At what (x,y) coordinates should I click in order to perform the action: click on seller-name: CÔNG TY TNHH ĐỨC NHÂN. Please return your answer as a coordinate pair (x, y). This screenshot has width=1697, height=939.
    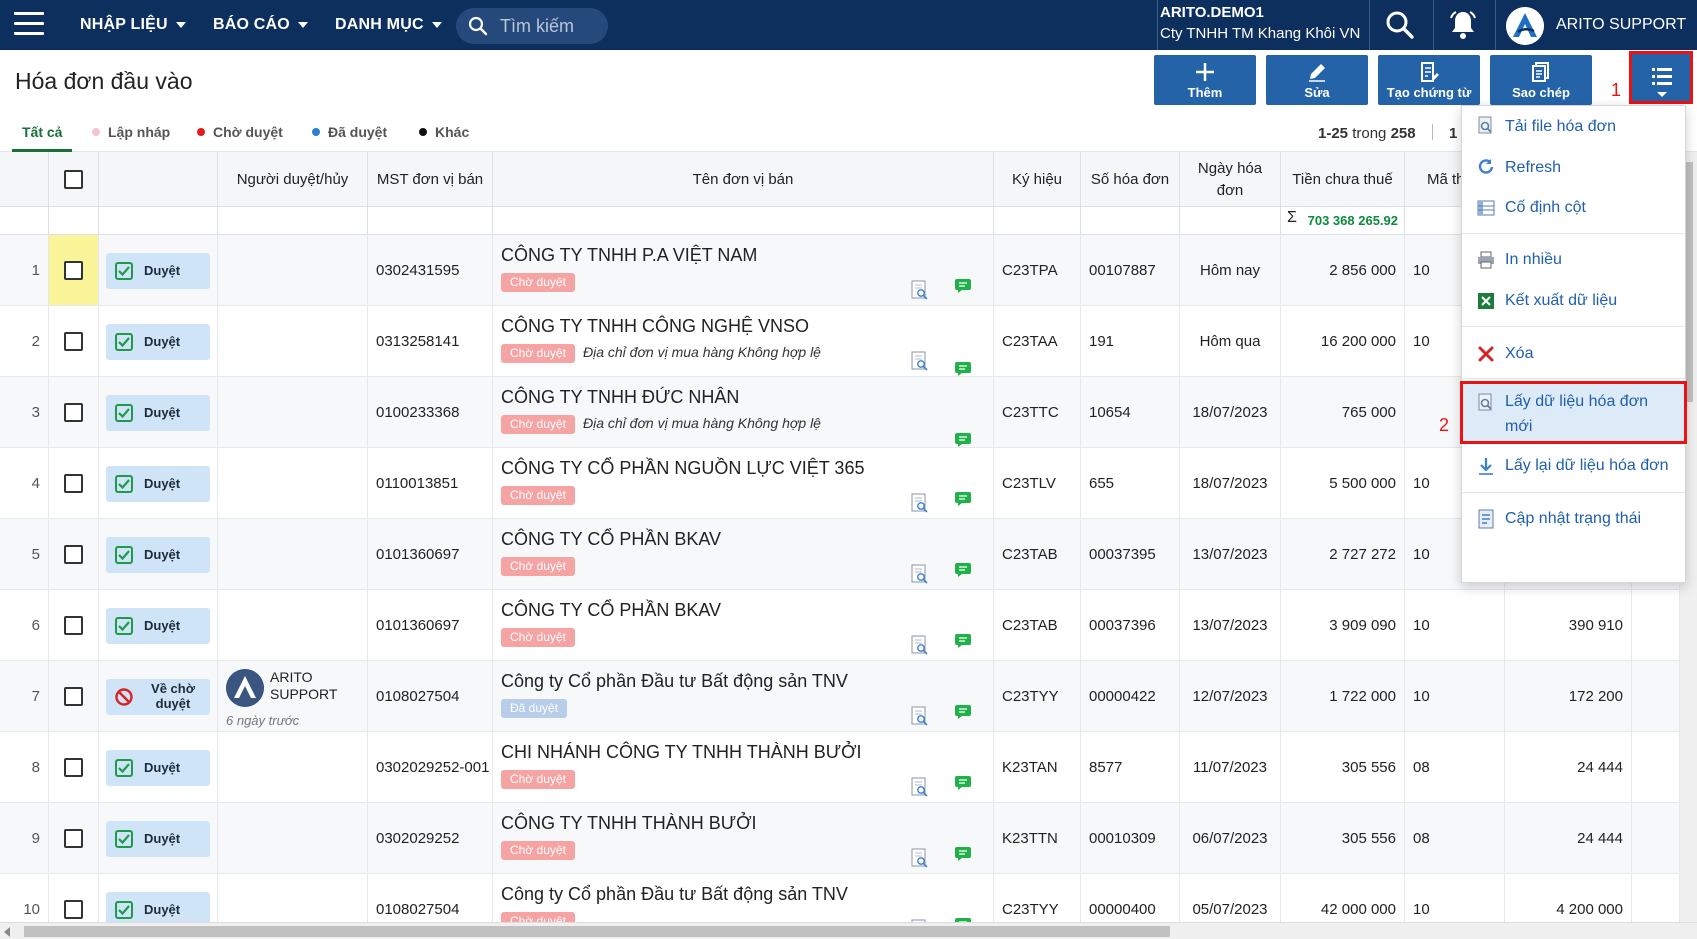
    Looking at the image, I should click on (620, 397).